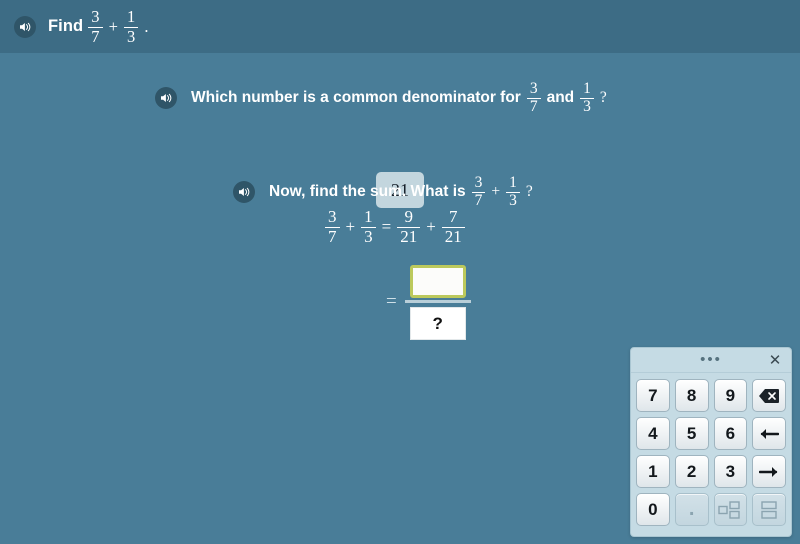 The image size is (800, 544). What do you see at coordinates (653, 395) in the screenshot?
I see `key-7: 7` at bounding box center [653, 395].